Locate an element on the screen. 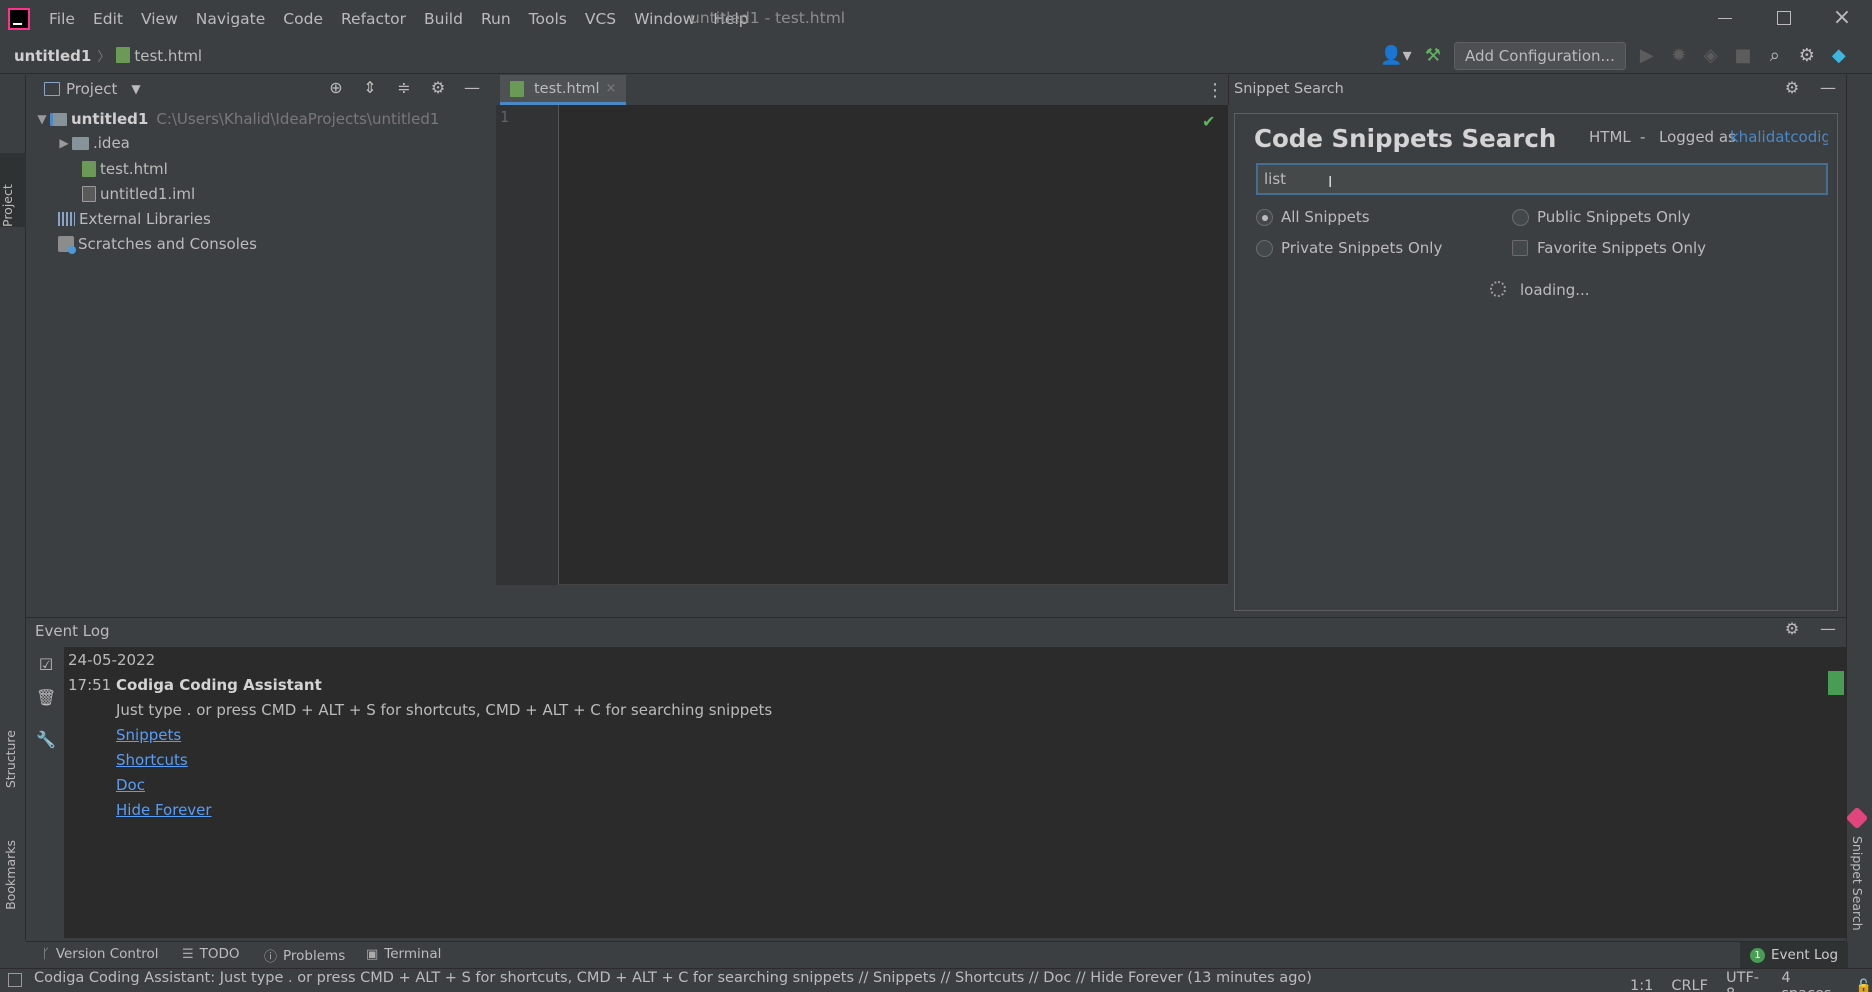 This screenshot has height=992, width=1872. snippet-search-heading: Code Snippets Search is located at coordinates (1405, 138).